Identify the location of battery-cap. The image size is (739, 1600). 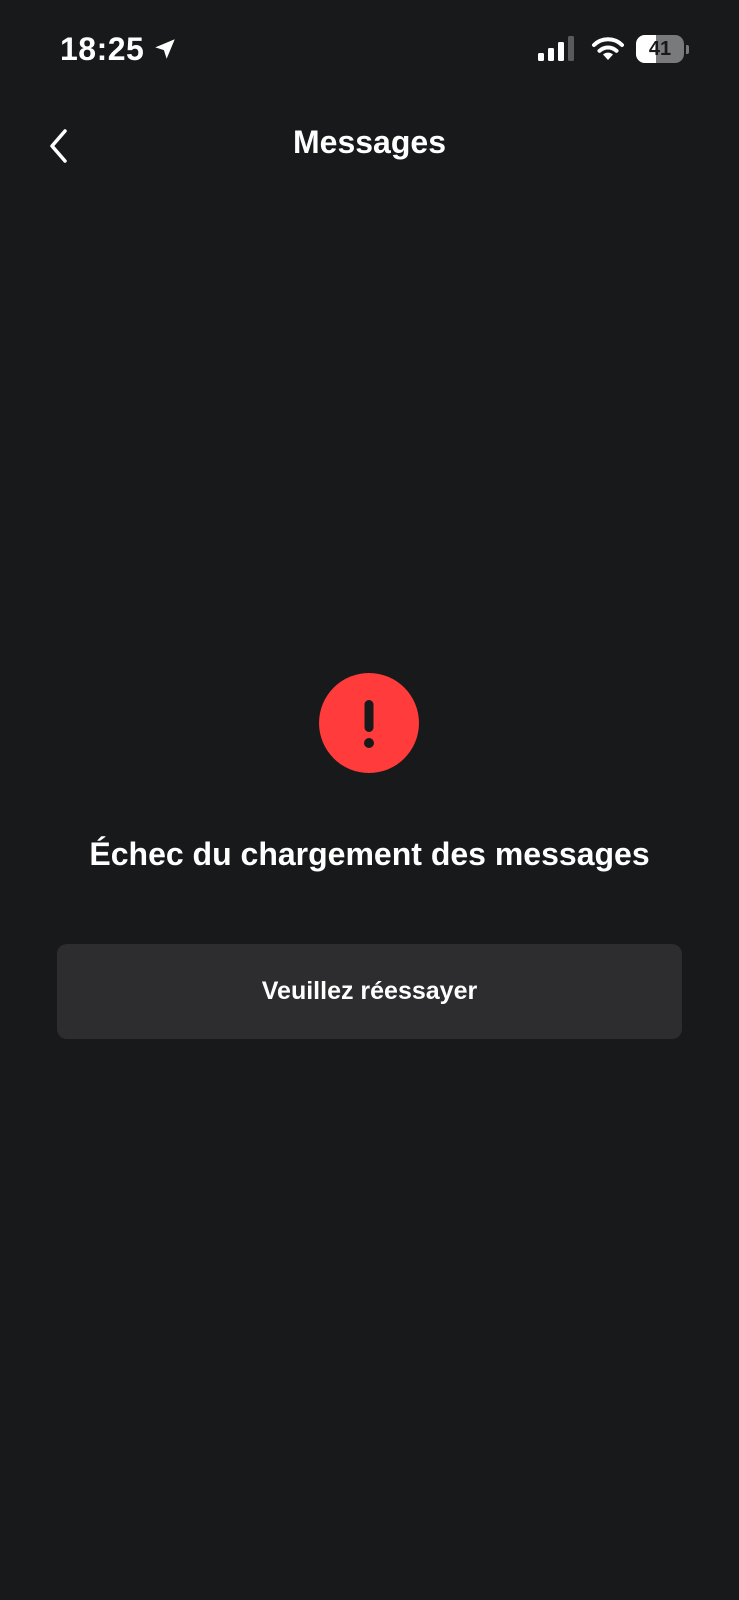
(687, 49).